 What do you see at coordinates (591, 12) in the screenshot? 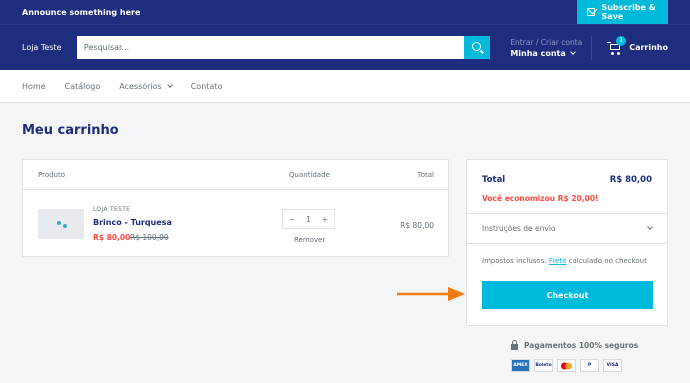
I see `mail-icon` at bounding box center [591, 12].